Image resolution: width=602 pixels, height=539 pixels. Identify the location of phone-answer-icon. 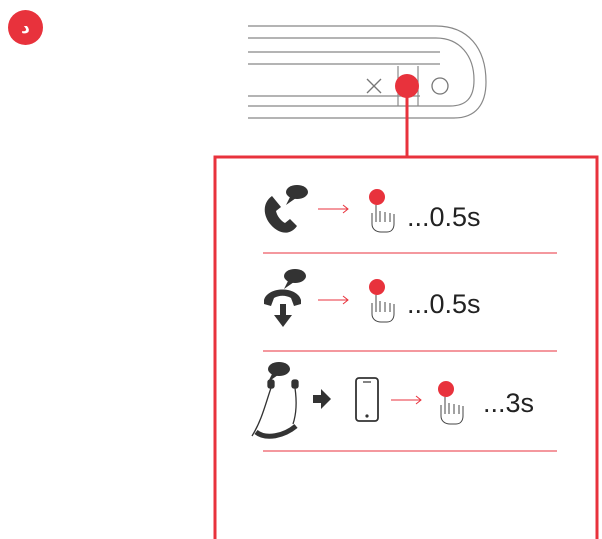
(280, 214).